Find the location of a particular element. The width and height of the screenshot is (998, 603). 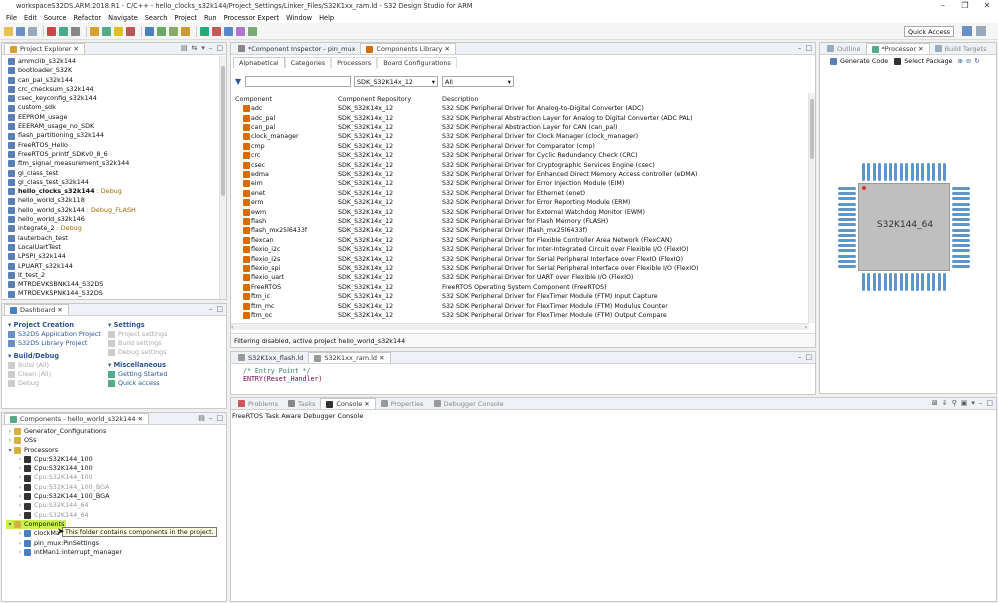

project-settings-link: Project settings is located at coordinates (163, 334).